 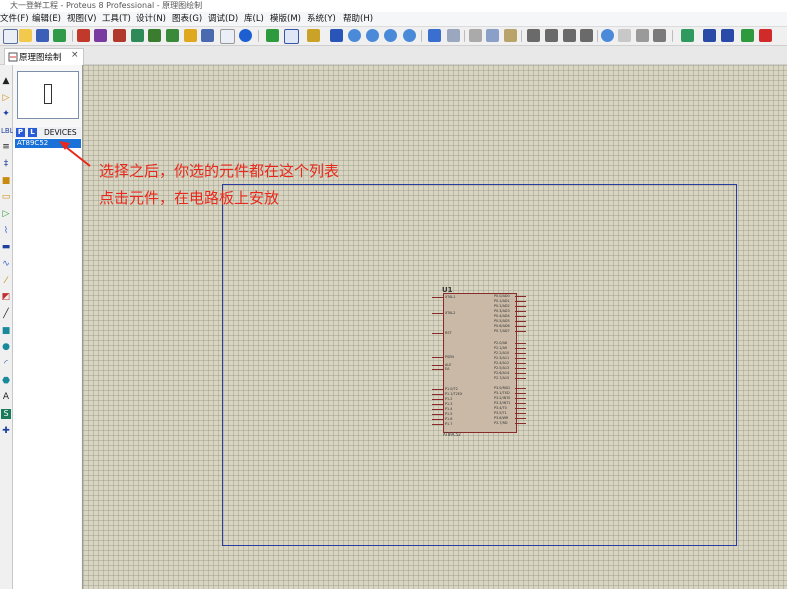 I want to click on pin-label-right: P0.5/AD5, so click(x=502, y=321).